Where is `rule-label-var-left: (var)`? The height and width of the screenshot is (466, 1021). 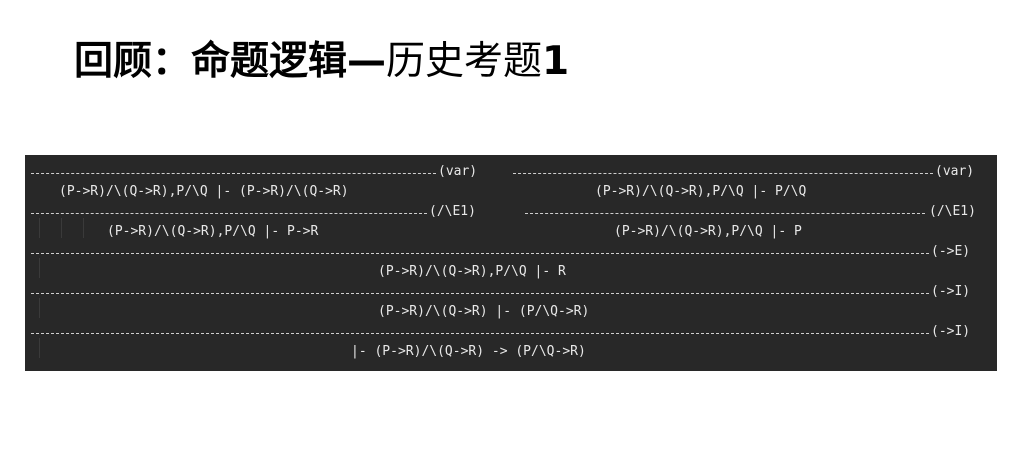
rule-label-var-left: (var) is located at coordinates (458, 171).